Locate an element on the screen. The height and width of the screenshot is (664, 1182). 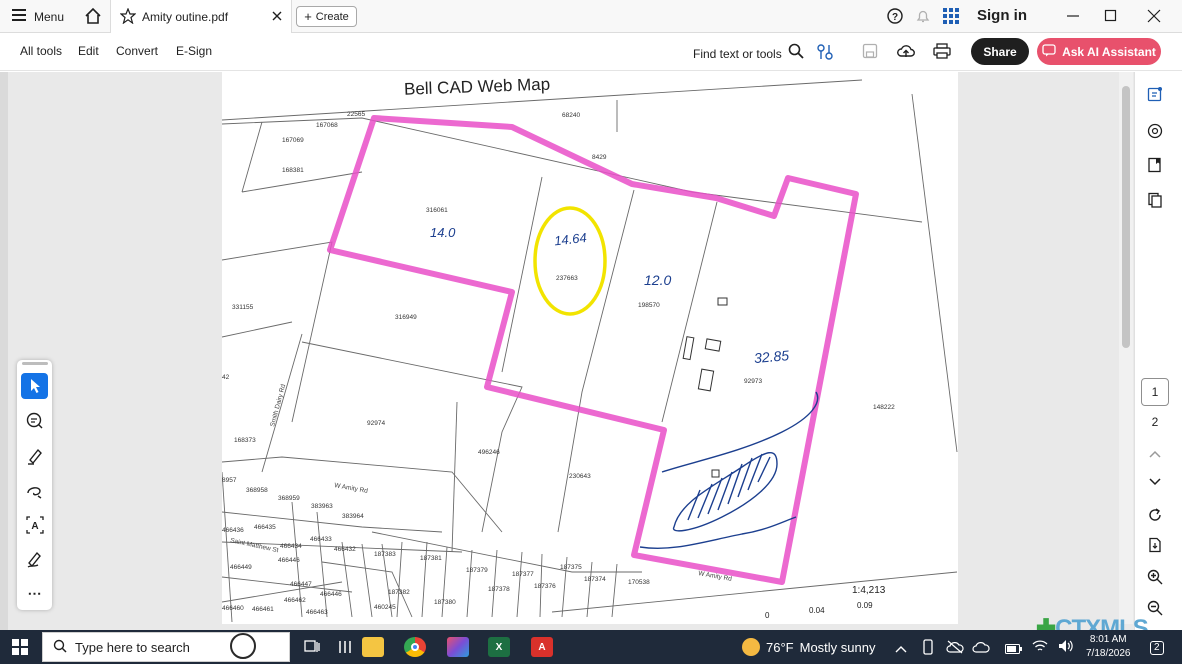
parcel-label: 466436 is located at coordinates (233, 530).